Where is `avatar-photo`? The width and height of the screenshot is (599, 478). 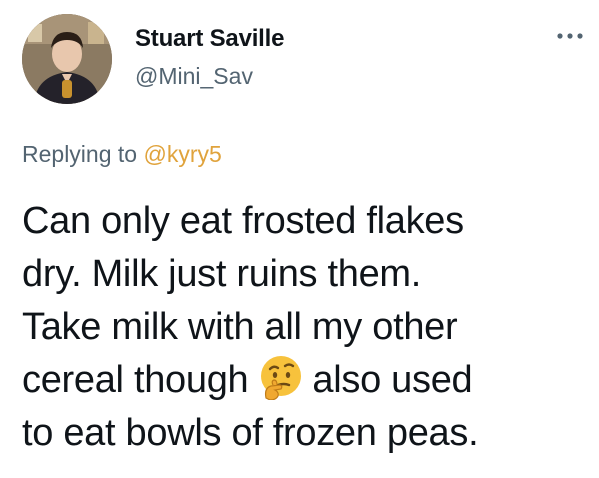
avatar-photo is located at coordinates (67, 59).